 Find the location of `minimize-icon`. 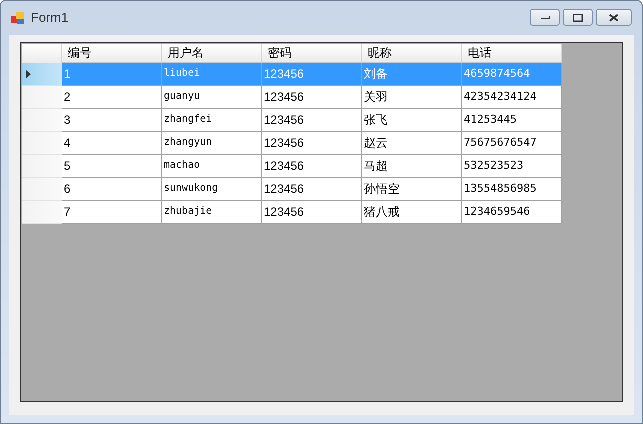

minimize-icon is located at coordinates (545, 17).